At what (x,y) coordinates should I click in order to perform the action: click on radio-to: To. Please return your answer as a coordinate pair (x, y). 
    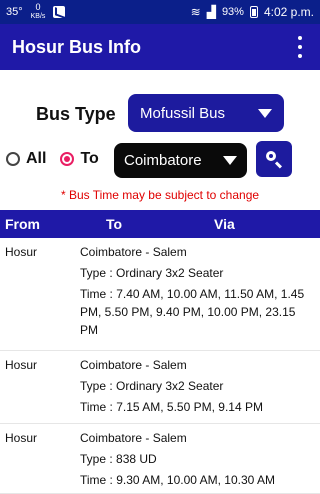
    Looking at the image, I should click on (79, 159).